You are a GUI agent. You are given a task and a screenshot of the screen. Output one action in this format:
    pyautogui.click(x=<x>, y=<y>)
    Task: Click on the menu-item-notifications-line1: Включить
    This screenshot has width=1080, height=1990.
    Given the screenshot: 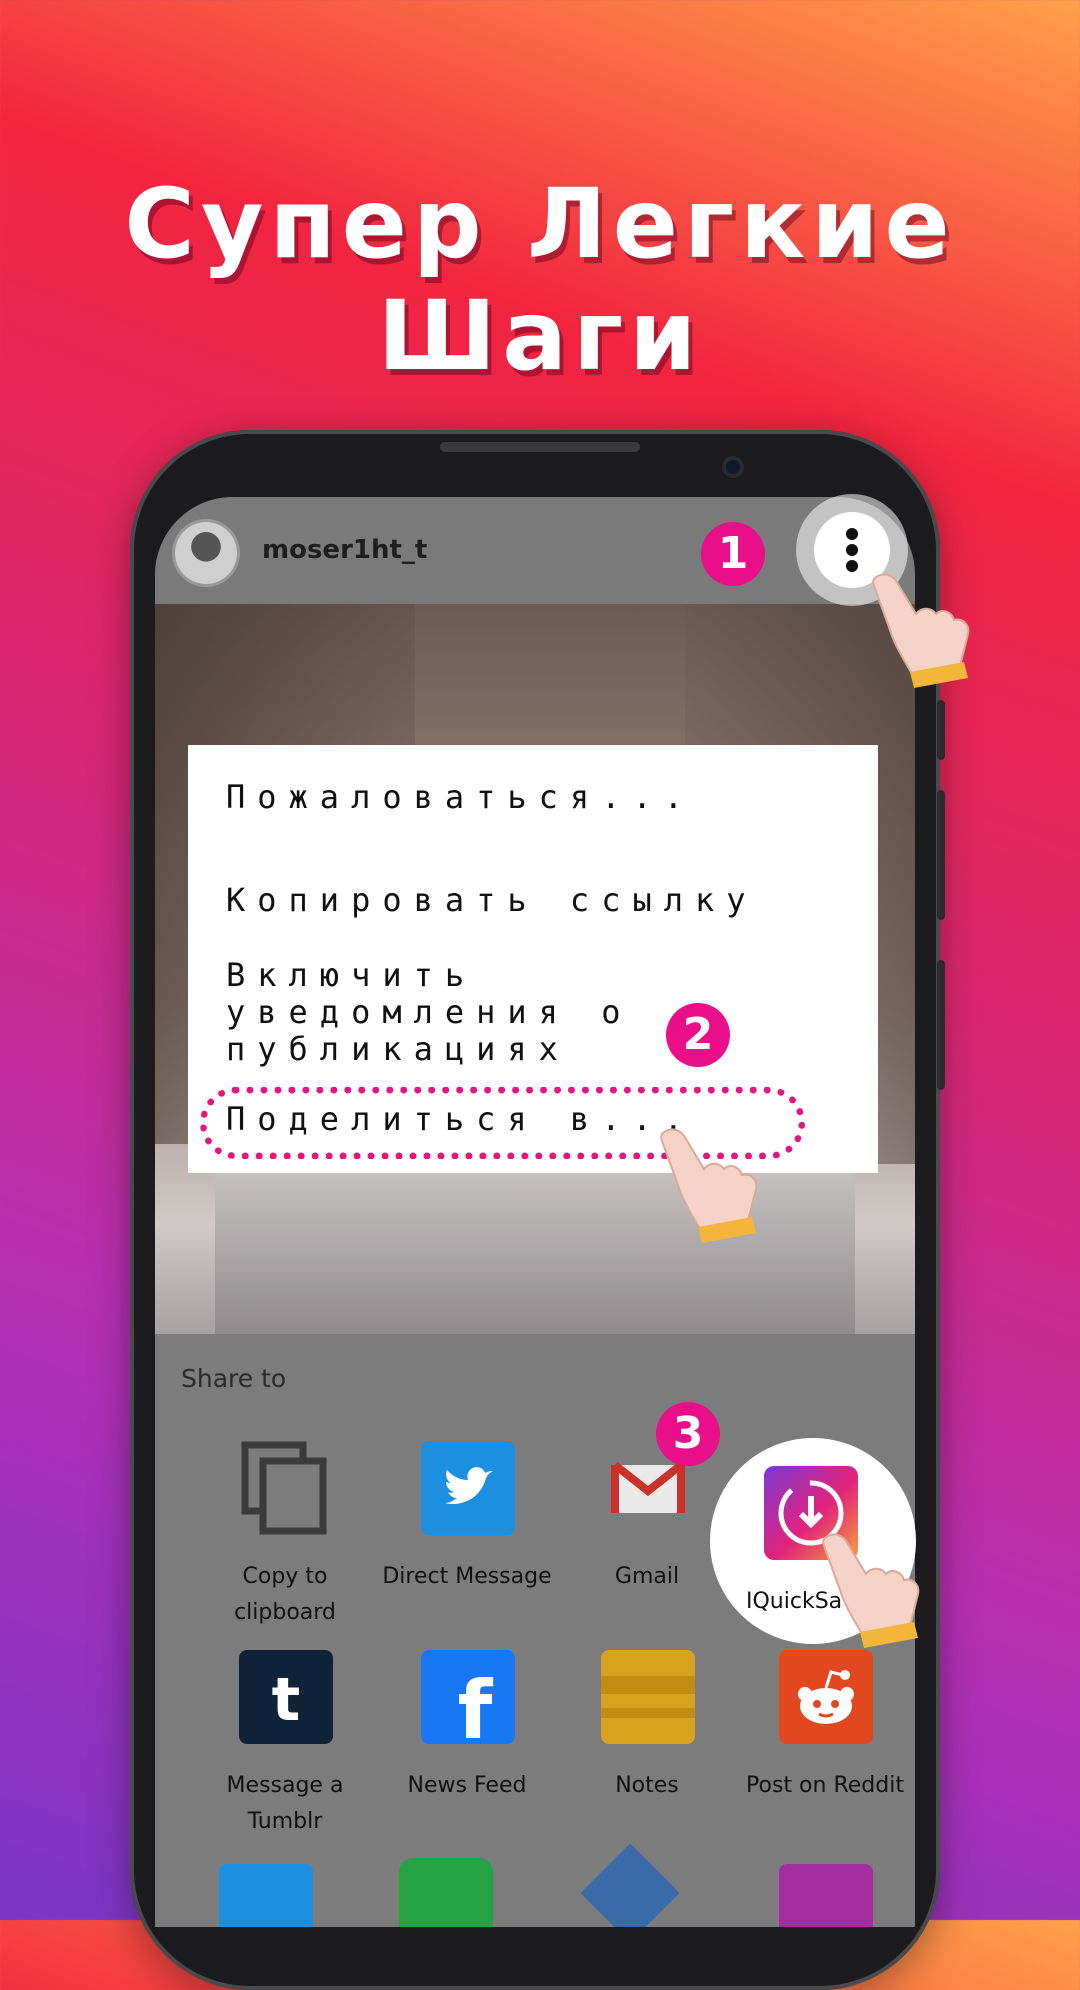 What is the action you would take?
    pyautogui.click(x=351, y=975)
    